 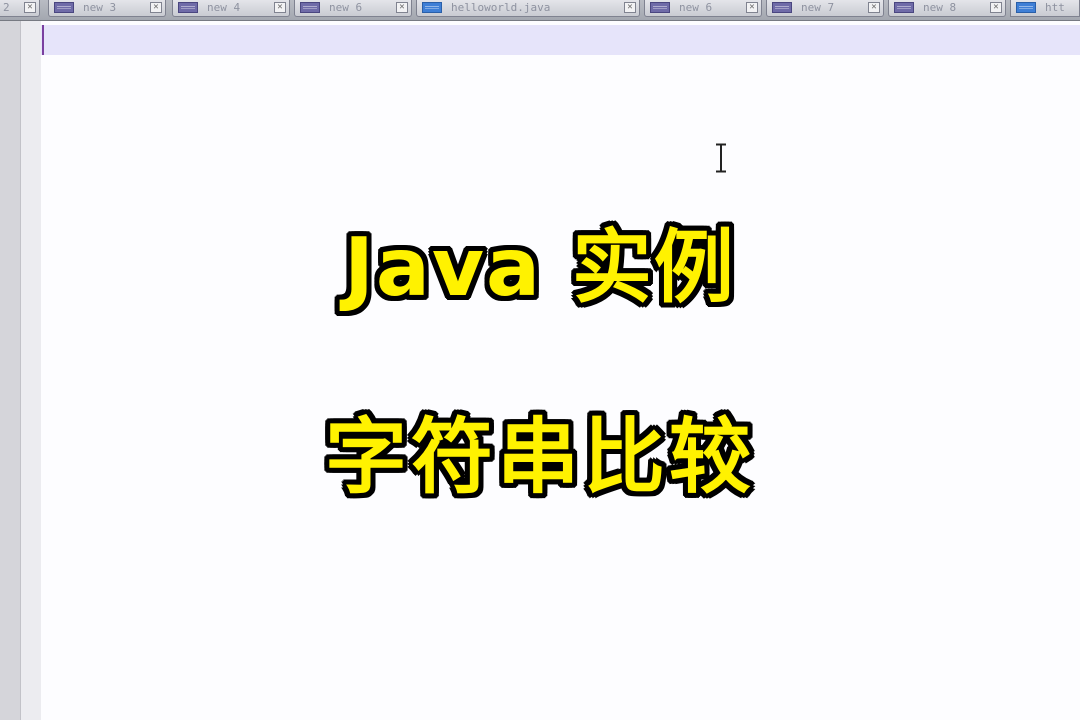 I want to click on overlay-subtitle-string-comparison: 字符串比较, so click(x=539, y=457).